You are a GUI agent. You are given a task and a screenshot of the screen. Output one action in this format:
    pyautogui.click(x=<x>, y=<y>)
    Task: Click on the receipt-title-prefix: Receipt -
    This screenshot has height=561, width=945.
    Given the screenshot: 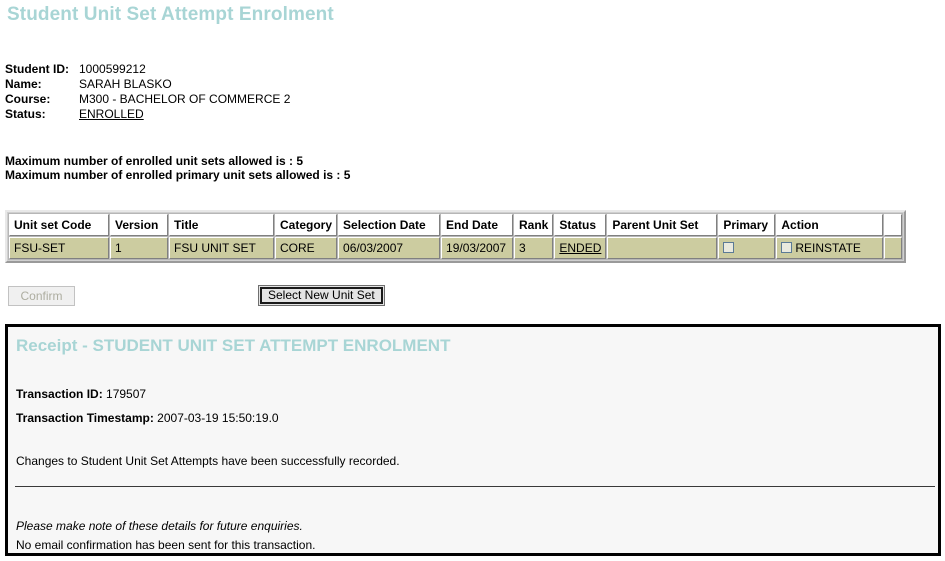 What is the action you would take?
    pyautogui.click(x=54, y=345)
    